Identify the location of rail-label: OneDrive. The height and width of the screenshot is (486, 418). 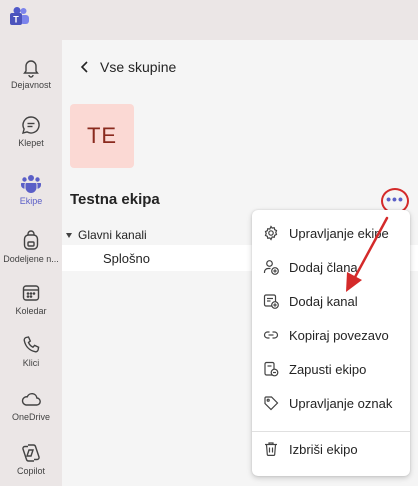
(30, 417).